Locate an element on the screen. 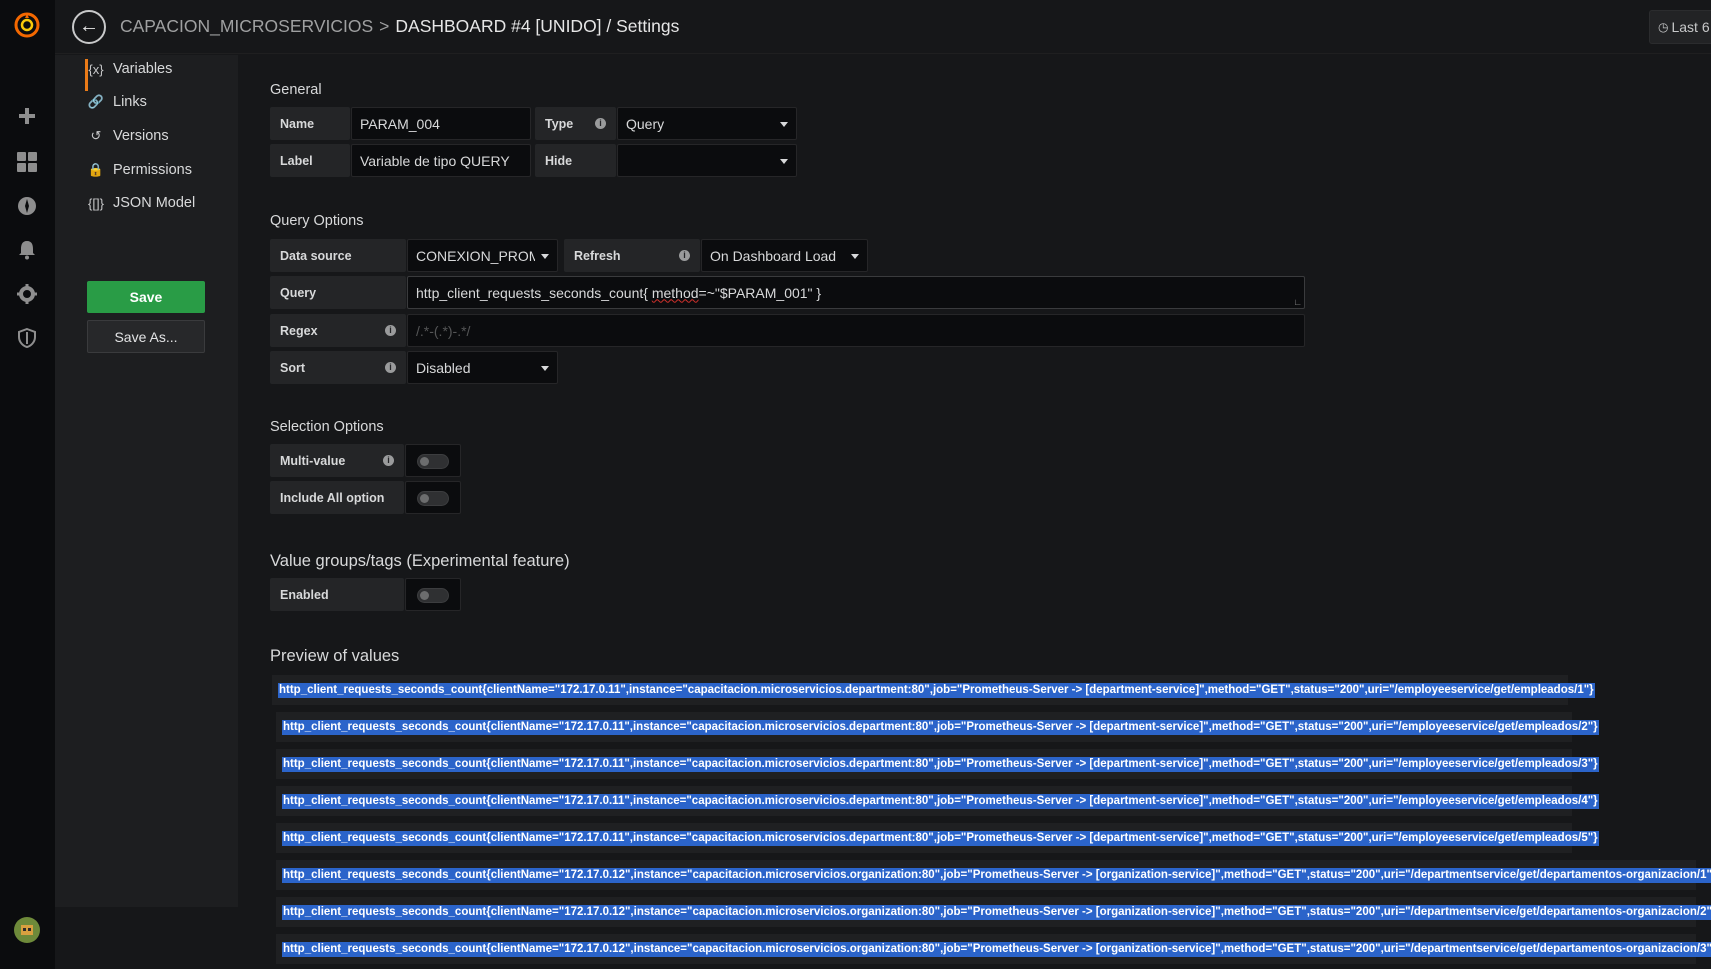  name-label: Name is located at coordinates (310, 123).